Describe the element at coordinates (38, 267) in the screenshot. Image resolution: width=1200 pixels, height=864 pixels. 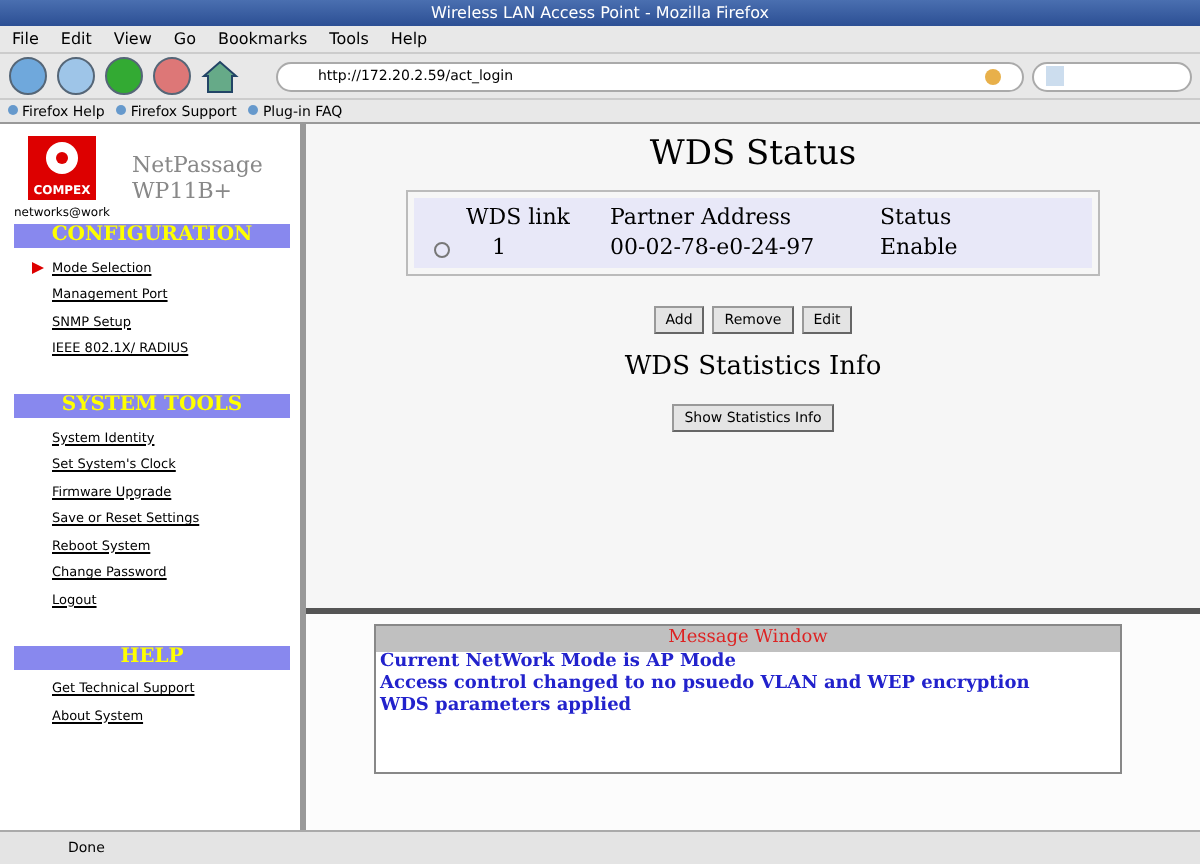
I see `pointer-icon` at that location.